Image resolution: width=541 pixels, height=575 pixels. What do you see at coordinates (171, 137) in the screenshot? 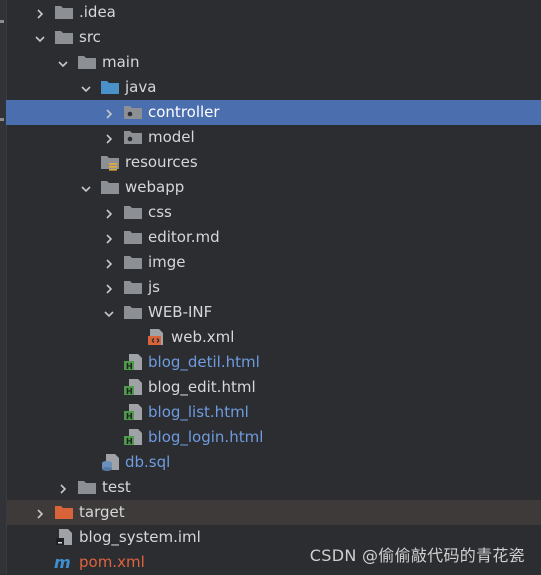
I see `tree-item-label: model` at bounding box center [171, 137].